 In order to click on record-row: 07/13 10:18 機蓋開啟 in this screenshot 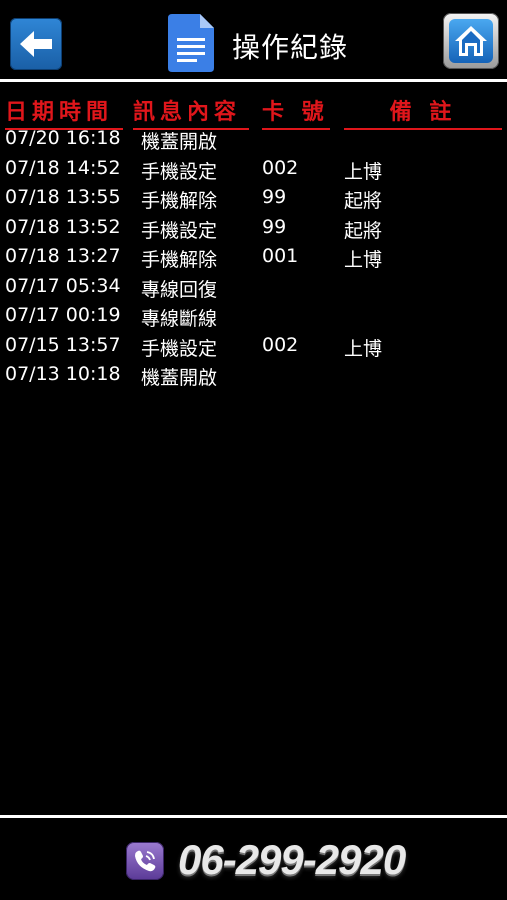, I will do `click(253, 377)`.